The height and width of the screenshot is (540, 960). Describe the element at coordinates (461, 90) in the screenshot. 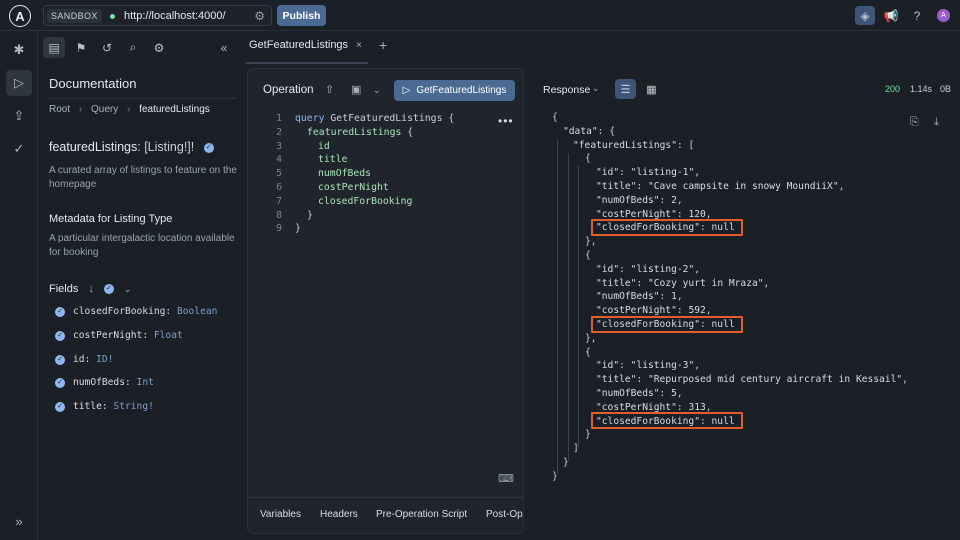

I see `run-operation-label: GetFeaturedListings` at that location.